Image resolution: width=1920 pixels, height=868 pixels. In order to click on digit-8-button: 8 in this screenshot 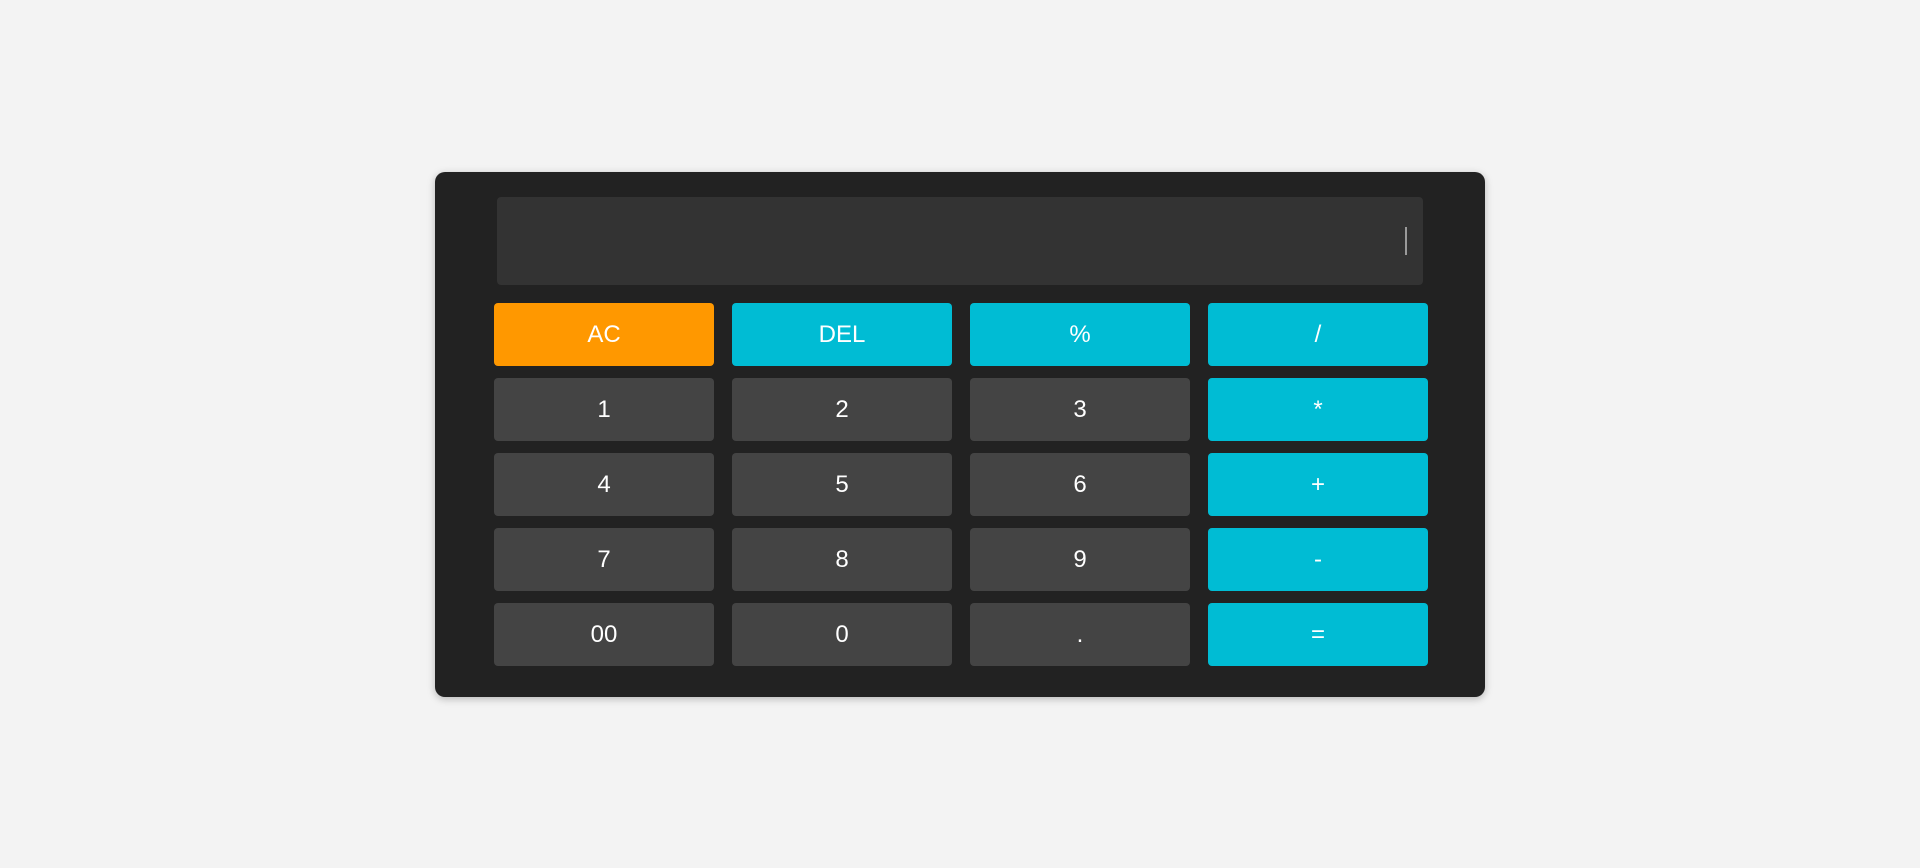, I will do `click(842, 559)`.